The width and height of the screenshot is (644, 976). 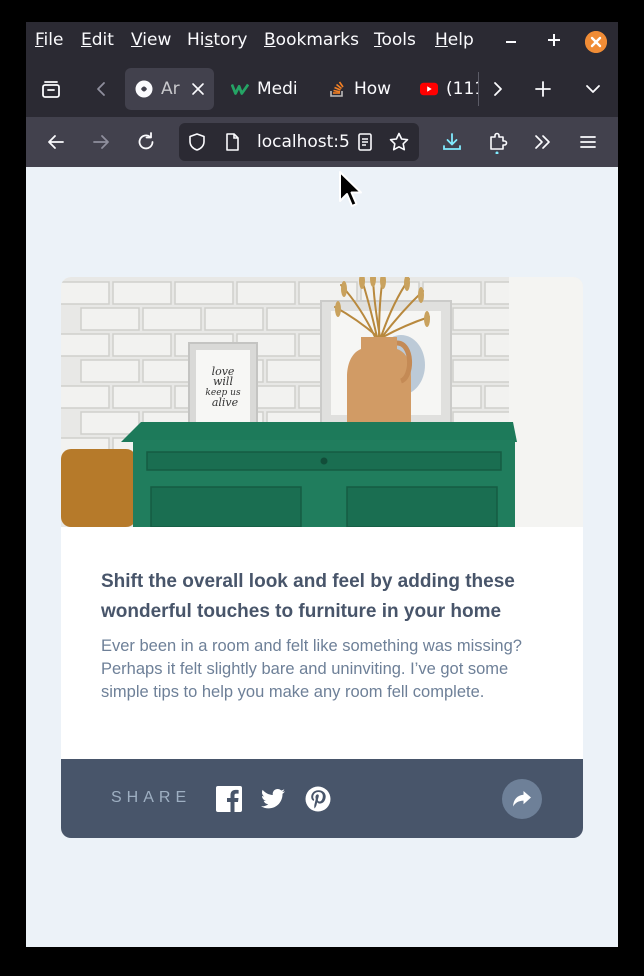 What do you see at coordinates (318, 799) in the screenshot?
I see `pinterest-icon` at bounding box center [318, 799].